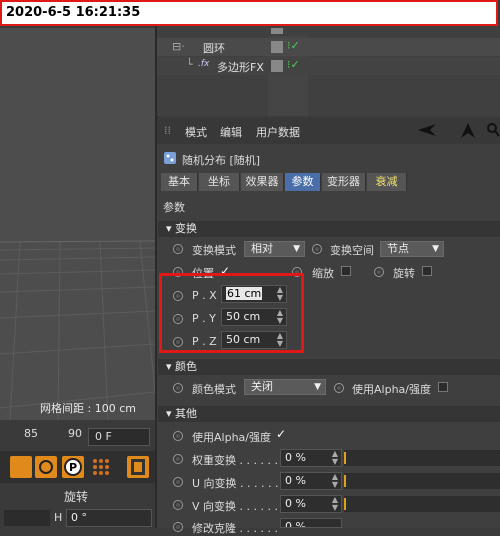 The width and height of the screenshot is (500, 536). What do you see at coordinates (167, 130) in the screenshot?
I see `grip-icon: ⁞⁞` at bounding box center [167, 130].